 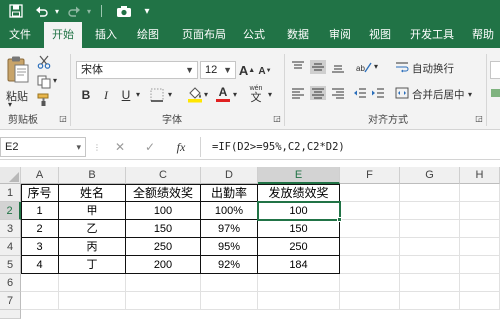 I want to click on tab-view: 视图, so click(x=380, y=35).